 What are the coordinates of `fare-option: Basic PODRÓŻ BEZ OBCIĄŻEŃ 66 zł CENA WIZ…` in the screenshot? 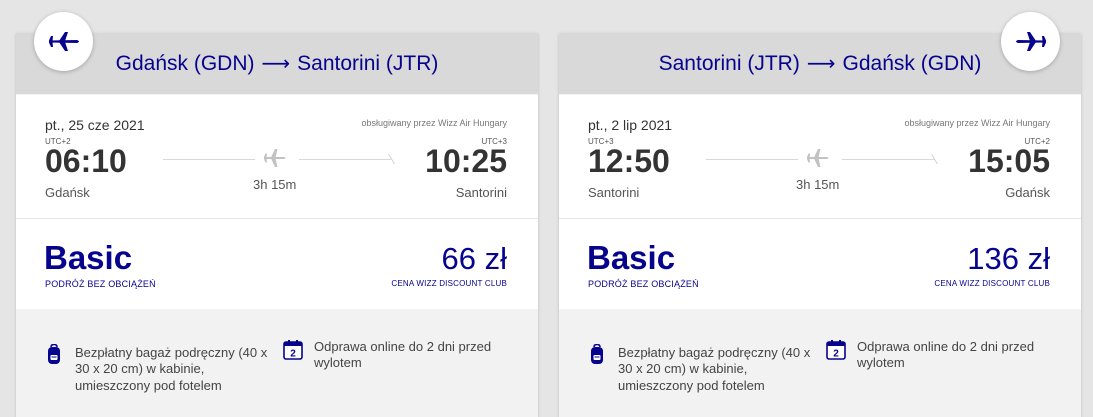 It's located at (277, 263).